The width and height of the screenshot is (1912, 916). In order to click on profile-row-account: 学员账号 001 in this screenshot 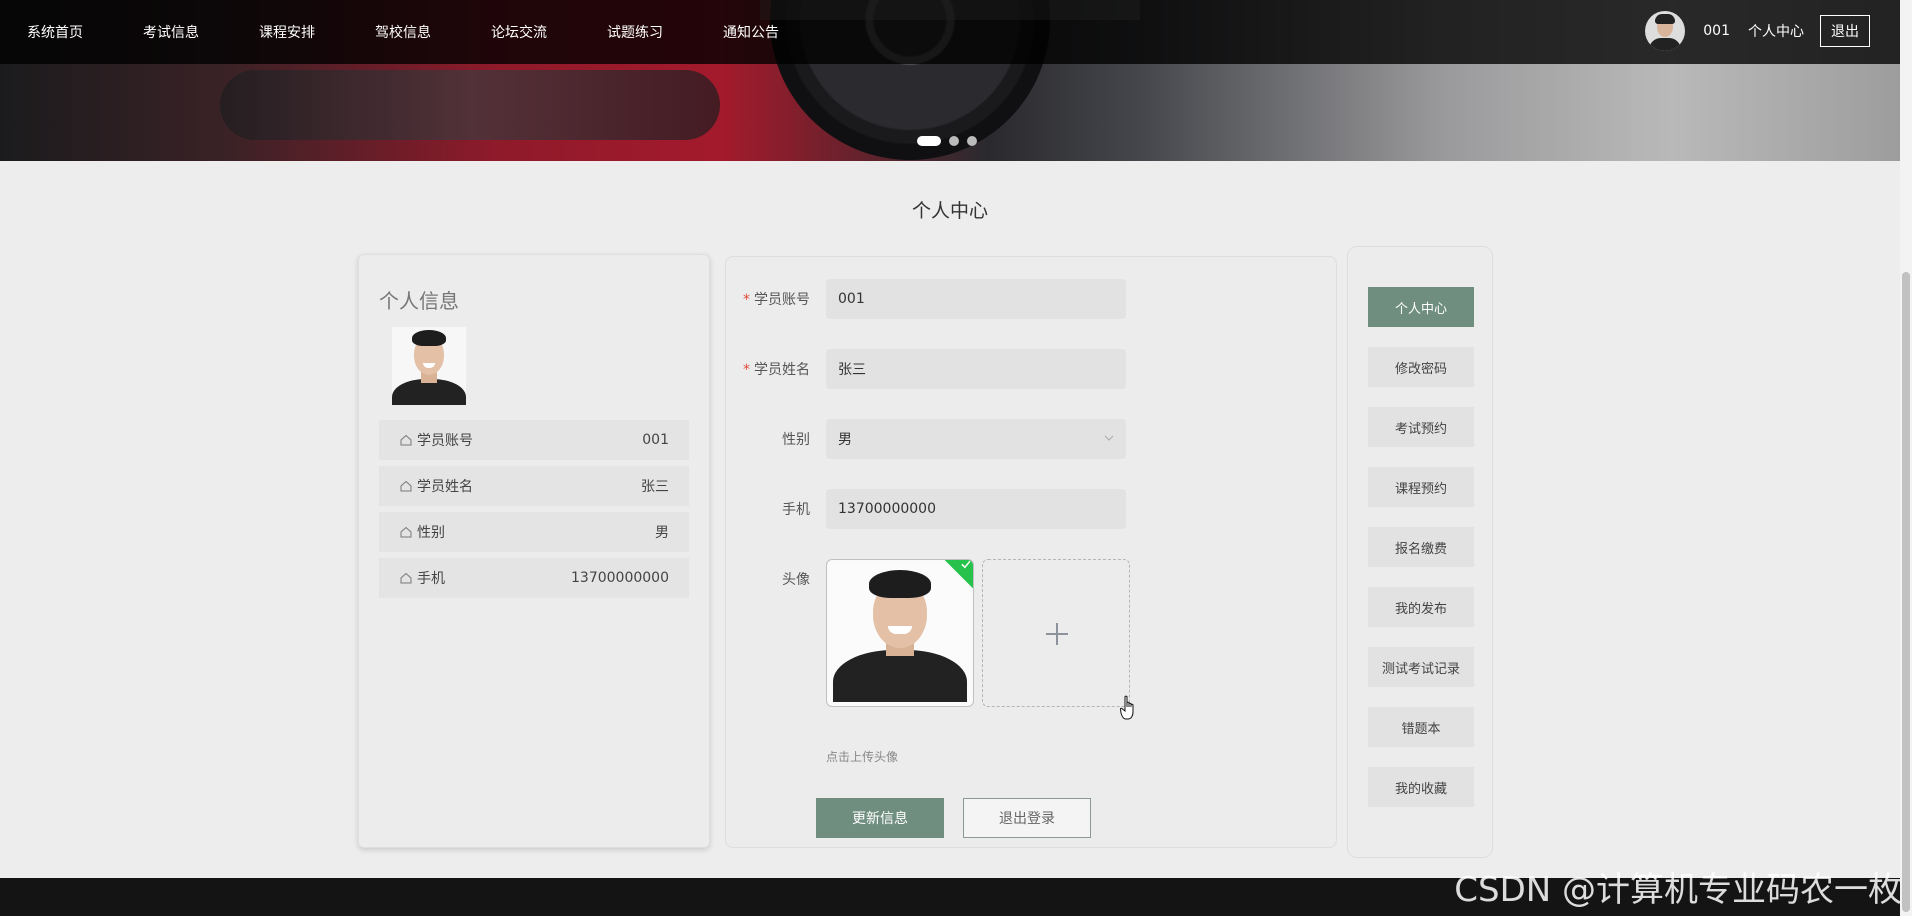, I will do `click(534, 440)`.